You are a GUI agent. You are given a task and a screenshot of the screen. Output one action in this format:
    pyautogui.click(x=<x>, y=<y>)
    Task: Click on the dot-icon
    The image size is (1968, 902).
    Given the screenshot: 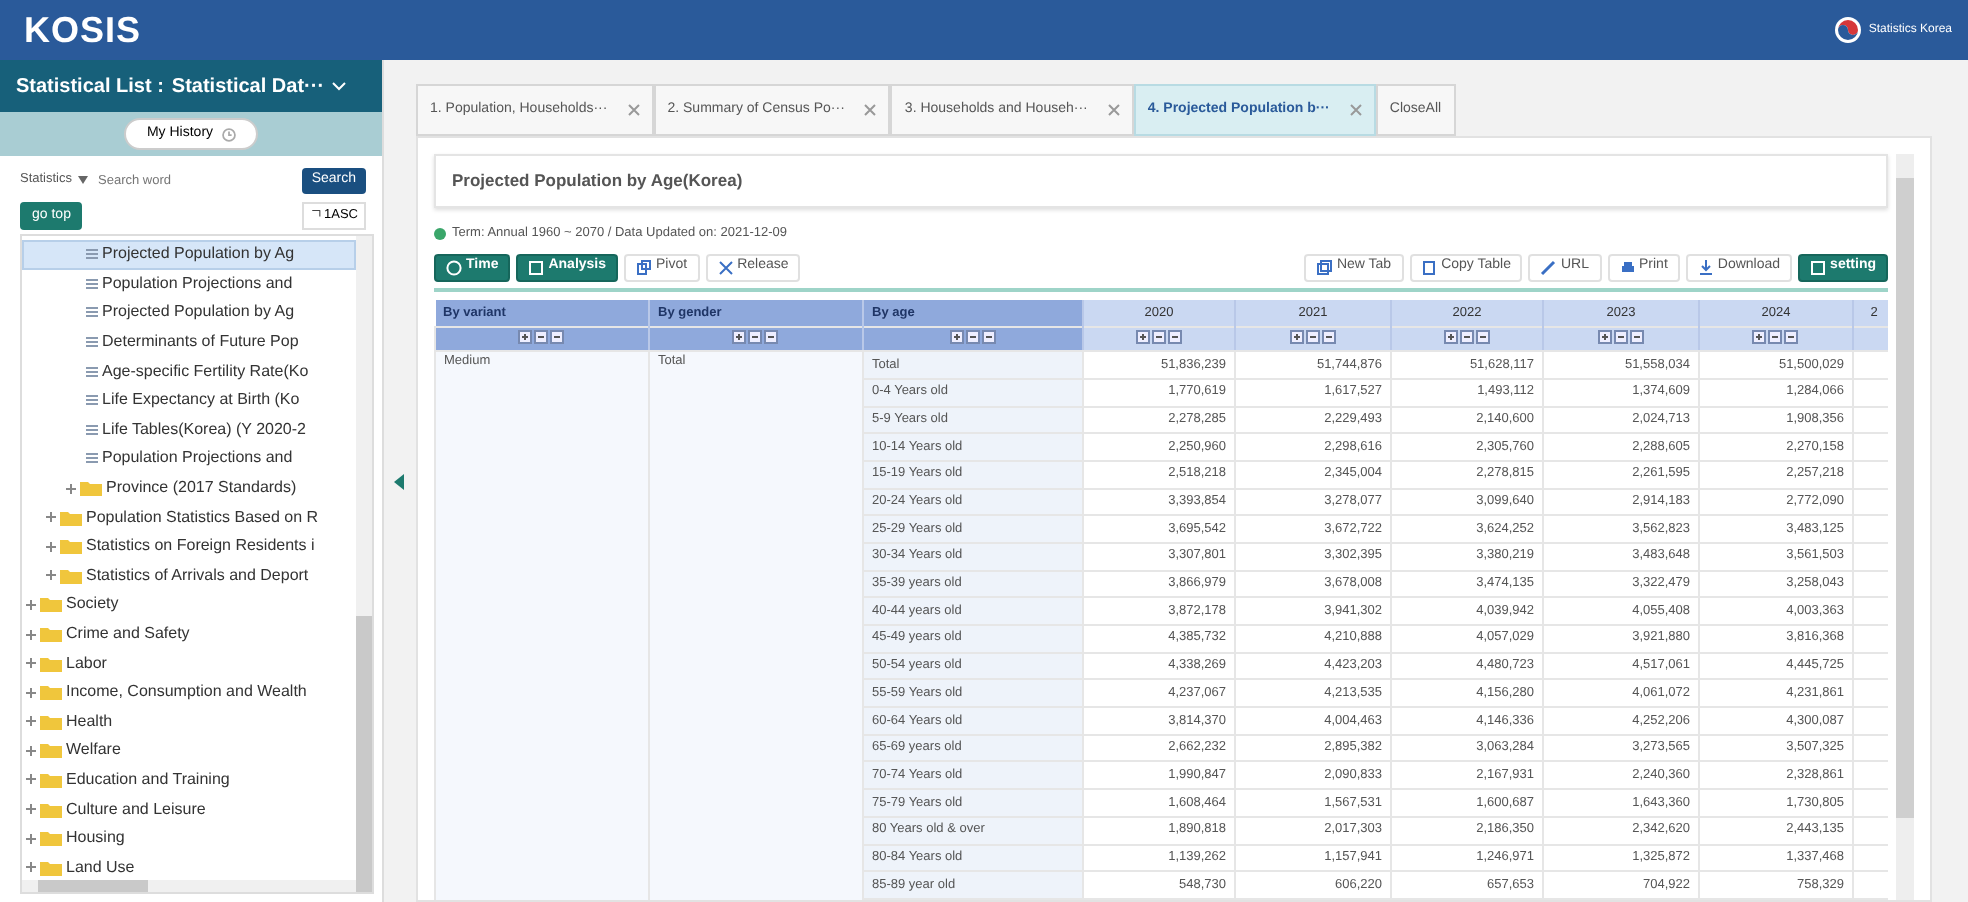 What is the action you would take?
    pyautogui.click(x=440, y=233)
    